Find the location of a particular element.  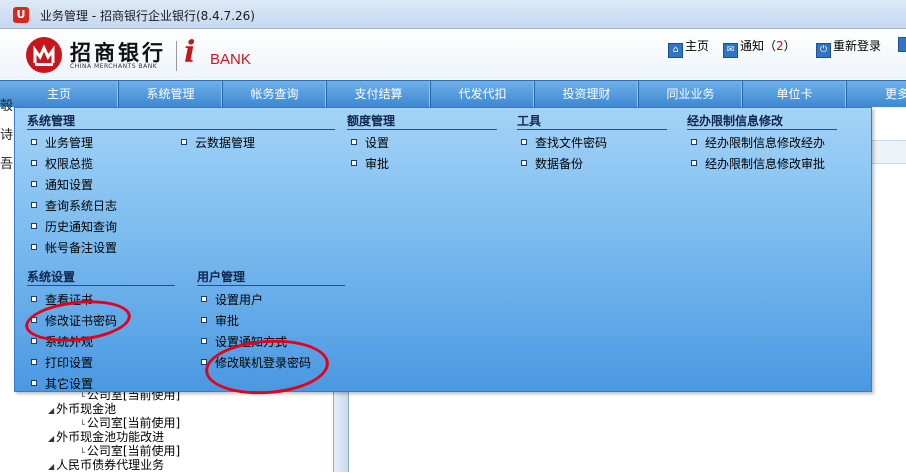

nav-account-query: 帐务查询 is located at coordinates (275, 94).